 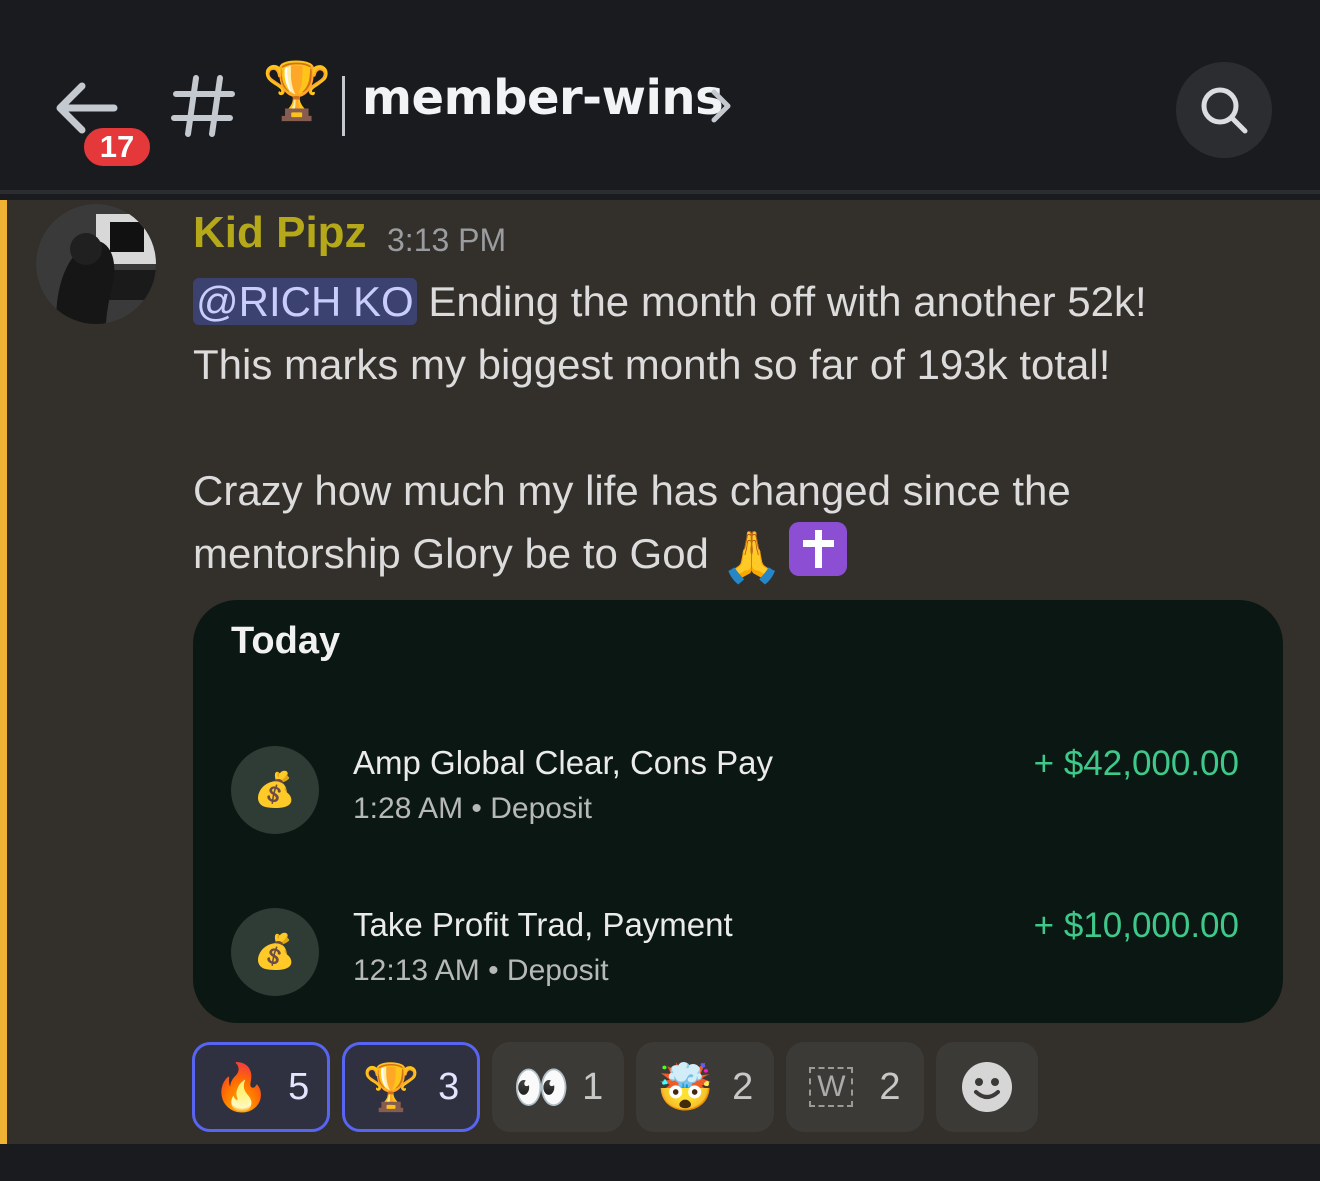 I want to click on eyes-icon: 👀, so click(x=541, y=1087).